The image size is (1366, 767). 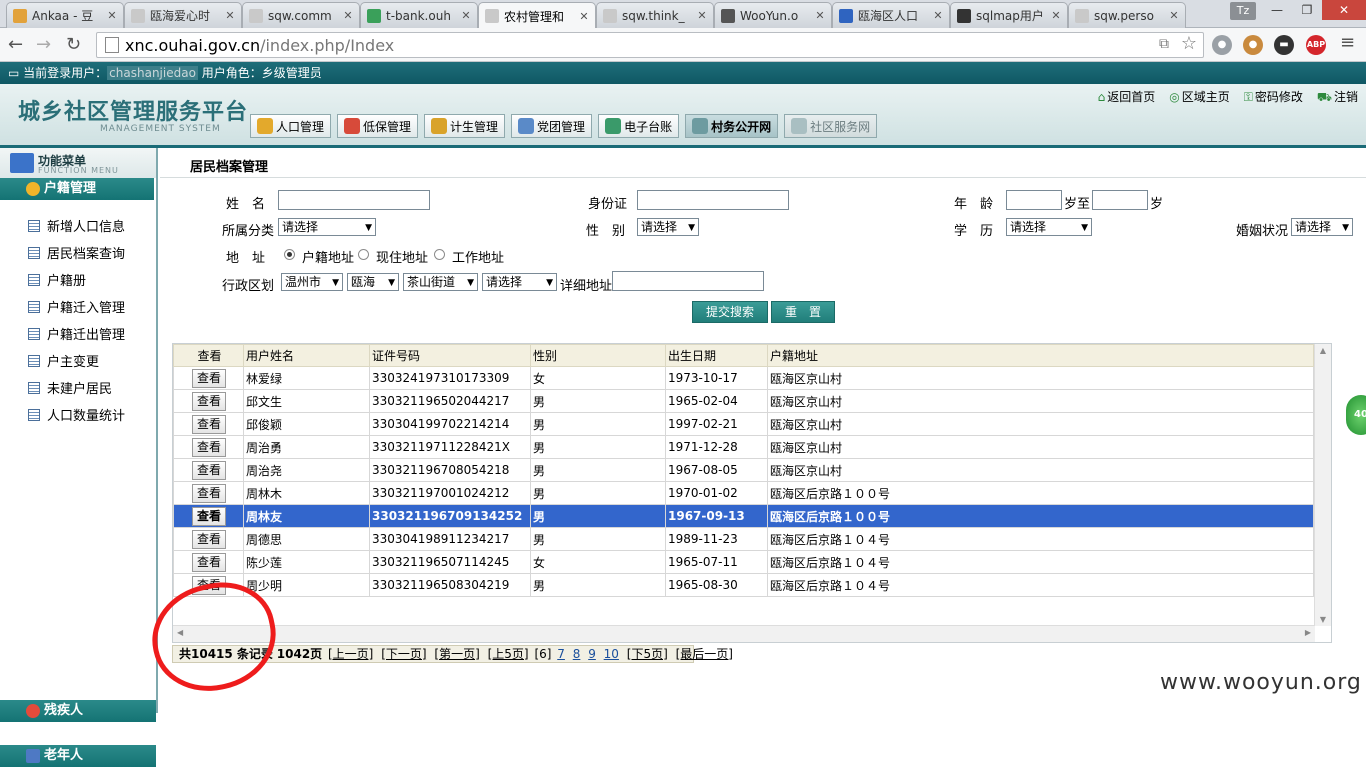 I want to click on sidebar-item: 户主变更, so click(x=78, y=360).